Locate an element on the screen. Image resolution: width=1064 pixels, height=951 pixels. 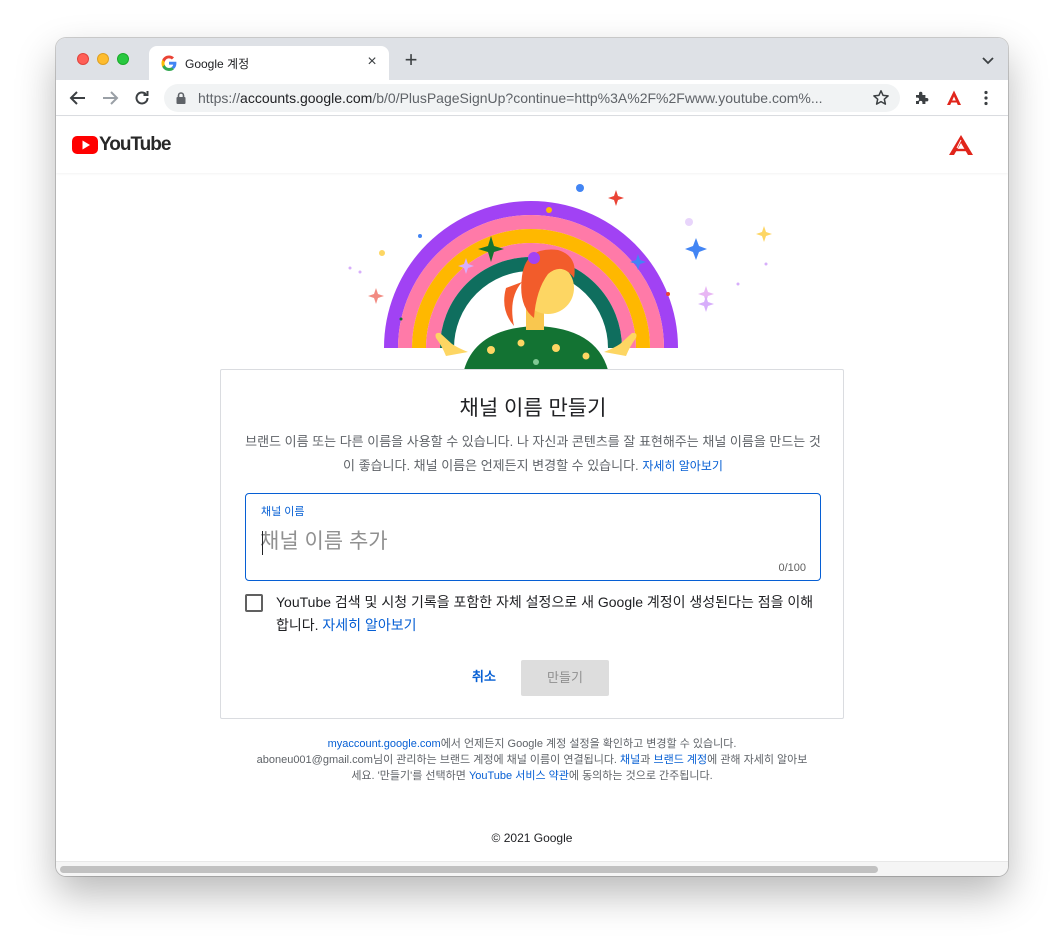
lock-icon is located at coordinates (181, 98).